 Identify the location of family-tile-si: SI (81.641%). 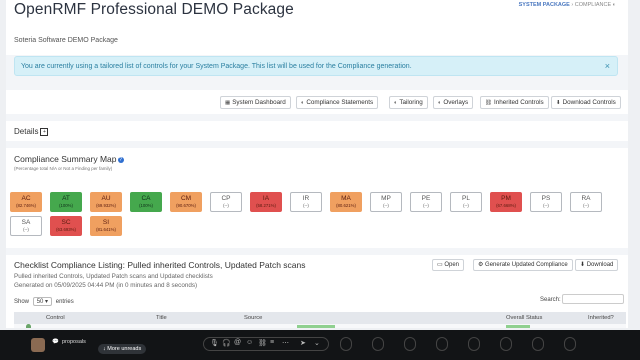
(106, 226).